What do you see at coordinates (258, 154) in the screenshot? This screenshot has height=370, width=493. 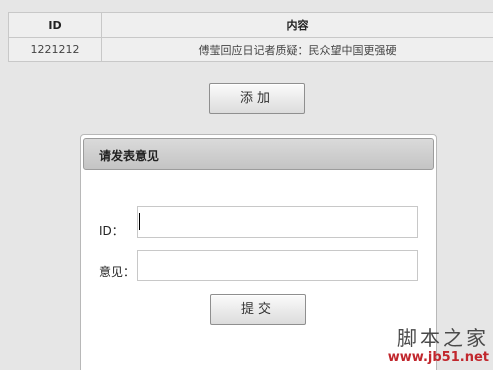 I see `dialog-header: 请发表意见` at bounding box center [258, 154].